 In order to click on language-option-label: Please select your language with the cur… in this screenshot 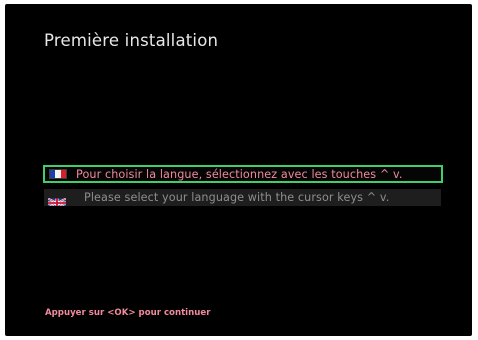, I will do `click(237, 197)`.